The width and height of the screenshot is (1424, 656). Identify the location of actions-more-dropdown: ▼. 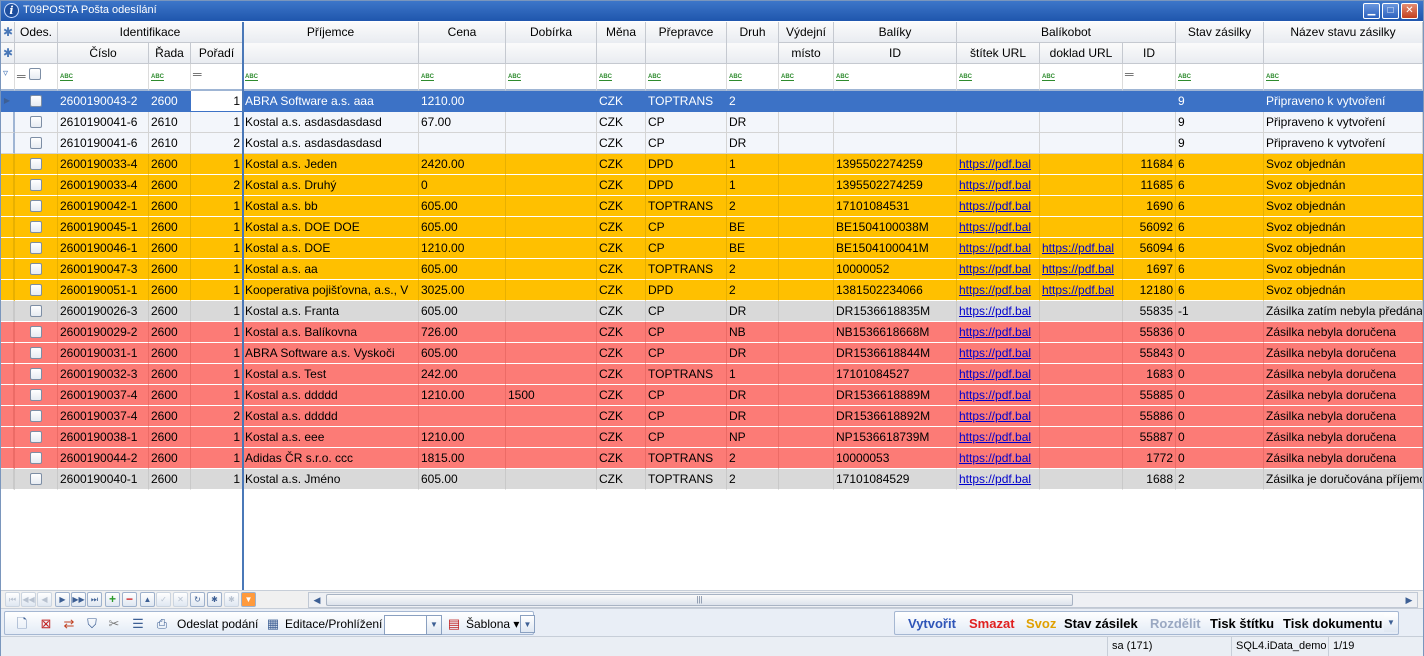
(1391, 624).